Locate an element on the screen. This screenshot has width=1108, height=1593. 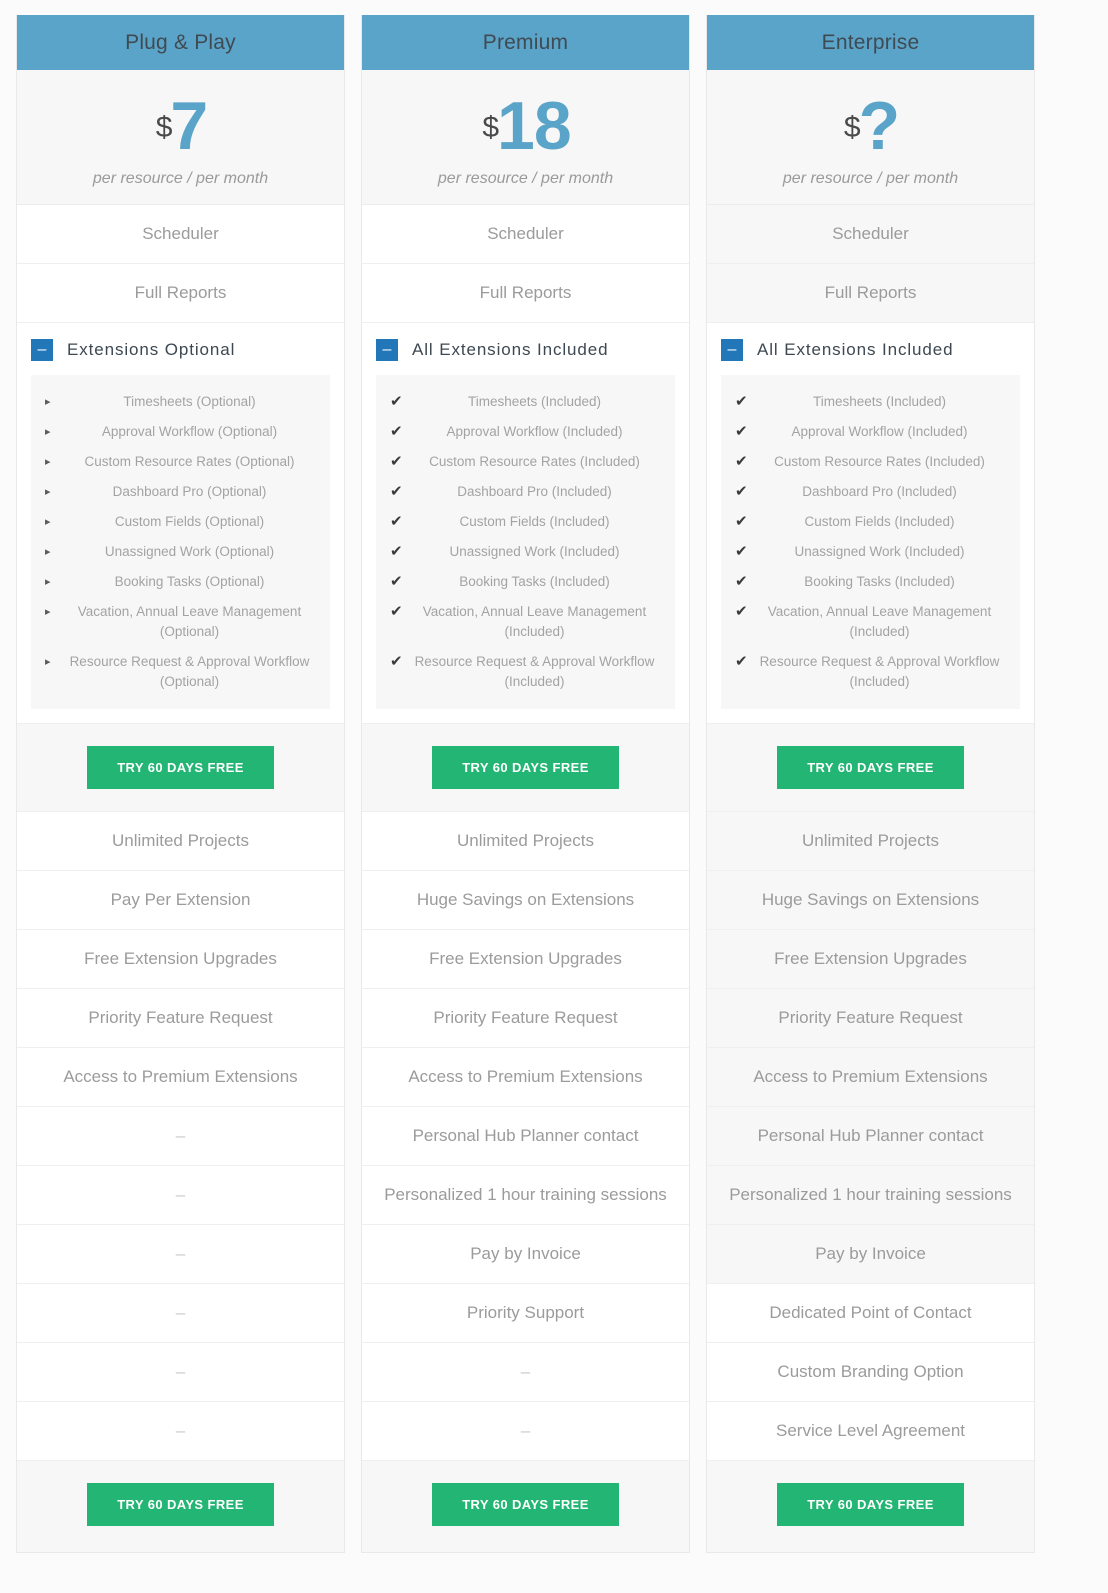
extension-item: ✔ Unassigned Work (Included) is located at coordinates (870, 552).